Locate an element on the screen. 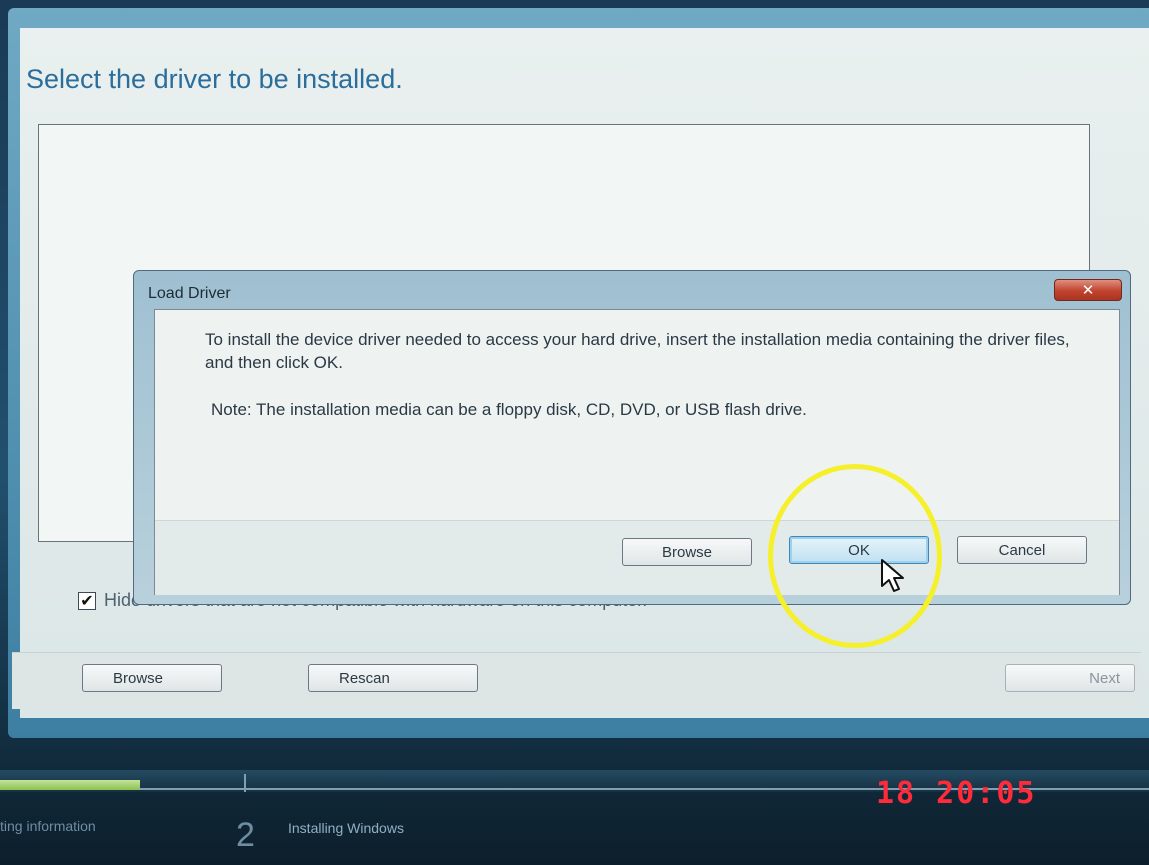  current-step-label: Installing Windows is located at coordinates (346, 828).